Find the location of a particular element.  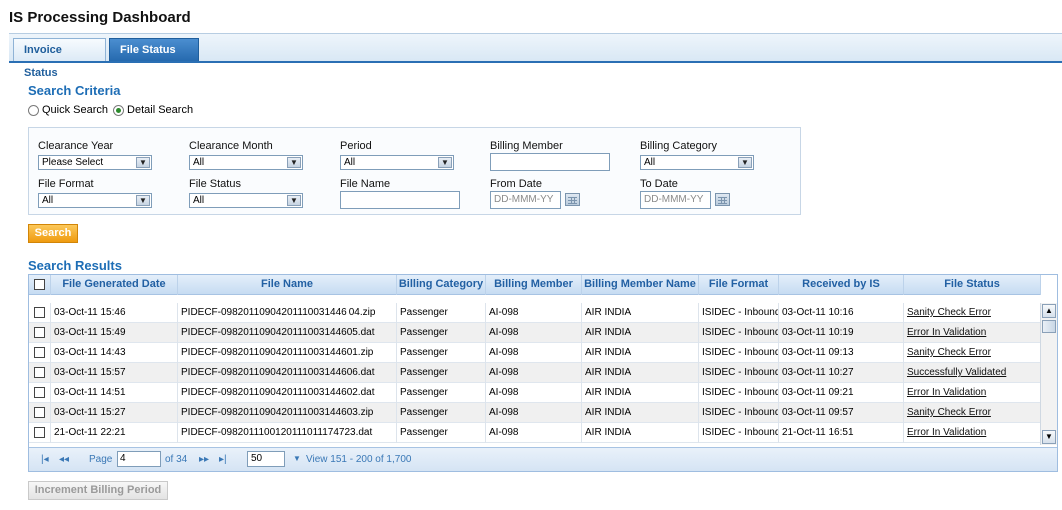

column-header: File Format is located at coordinates (739, 285).